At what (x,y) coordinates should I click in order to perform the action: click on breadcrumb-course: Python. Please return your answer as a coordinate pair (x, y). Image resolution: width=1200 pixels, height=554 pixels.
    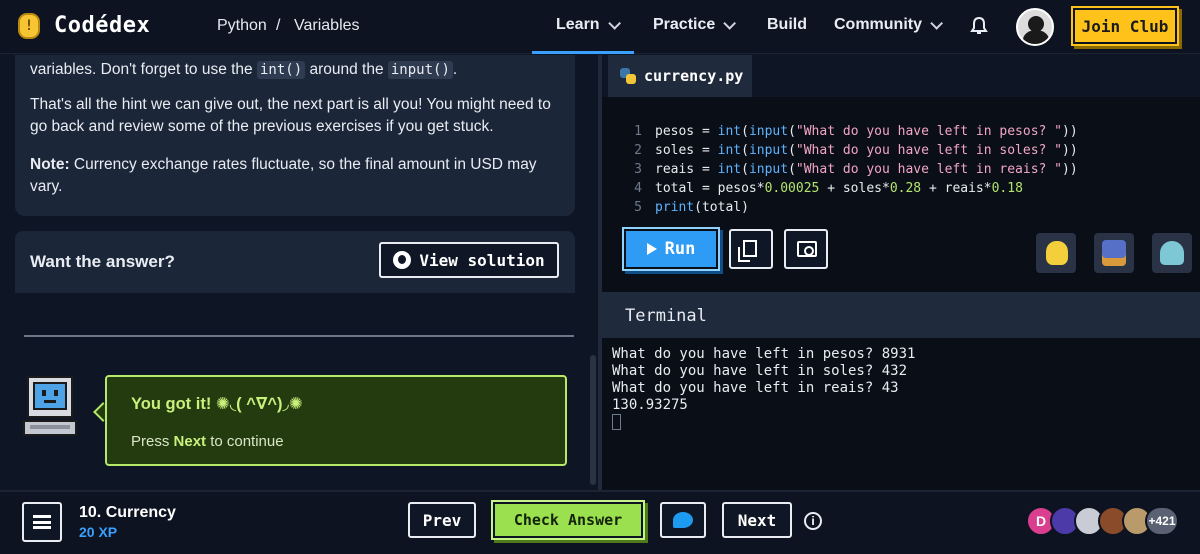
    Looking at the image, I should click on (242, 26).